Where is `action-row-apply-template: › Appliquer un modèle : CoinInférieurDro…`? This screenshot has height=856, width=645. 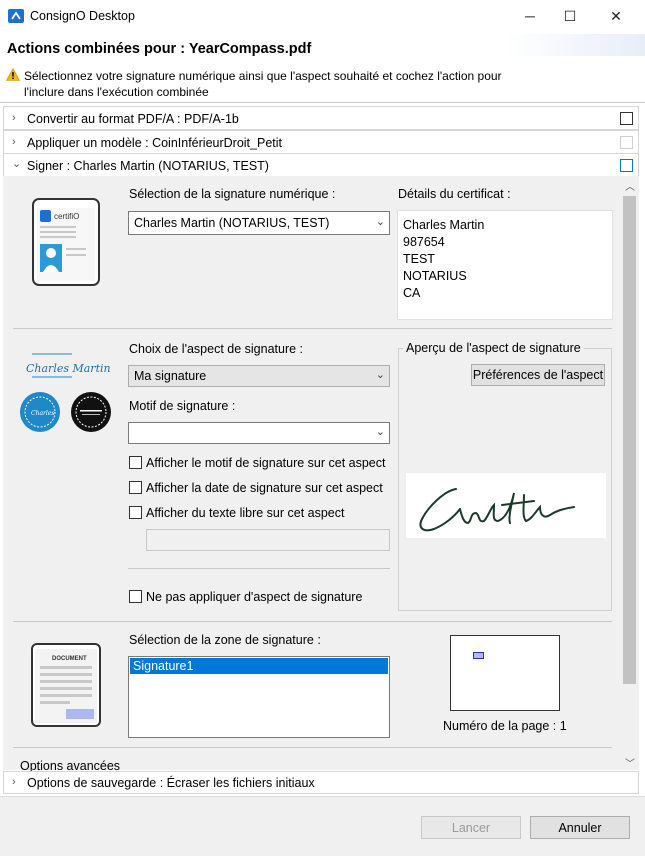 action-row-apply-template: › Appliquer un modèle : CoinInférieurDro… is located at coordinates (321, 142).